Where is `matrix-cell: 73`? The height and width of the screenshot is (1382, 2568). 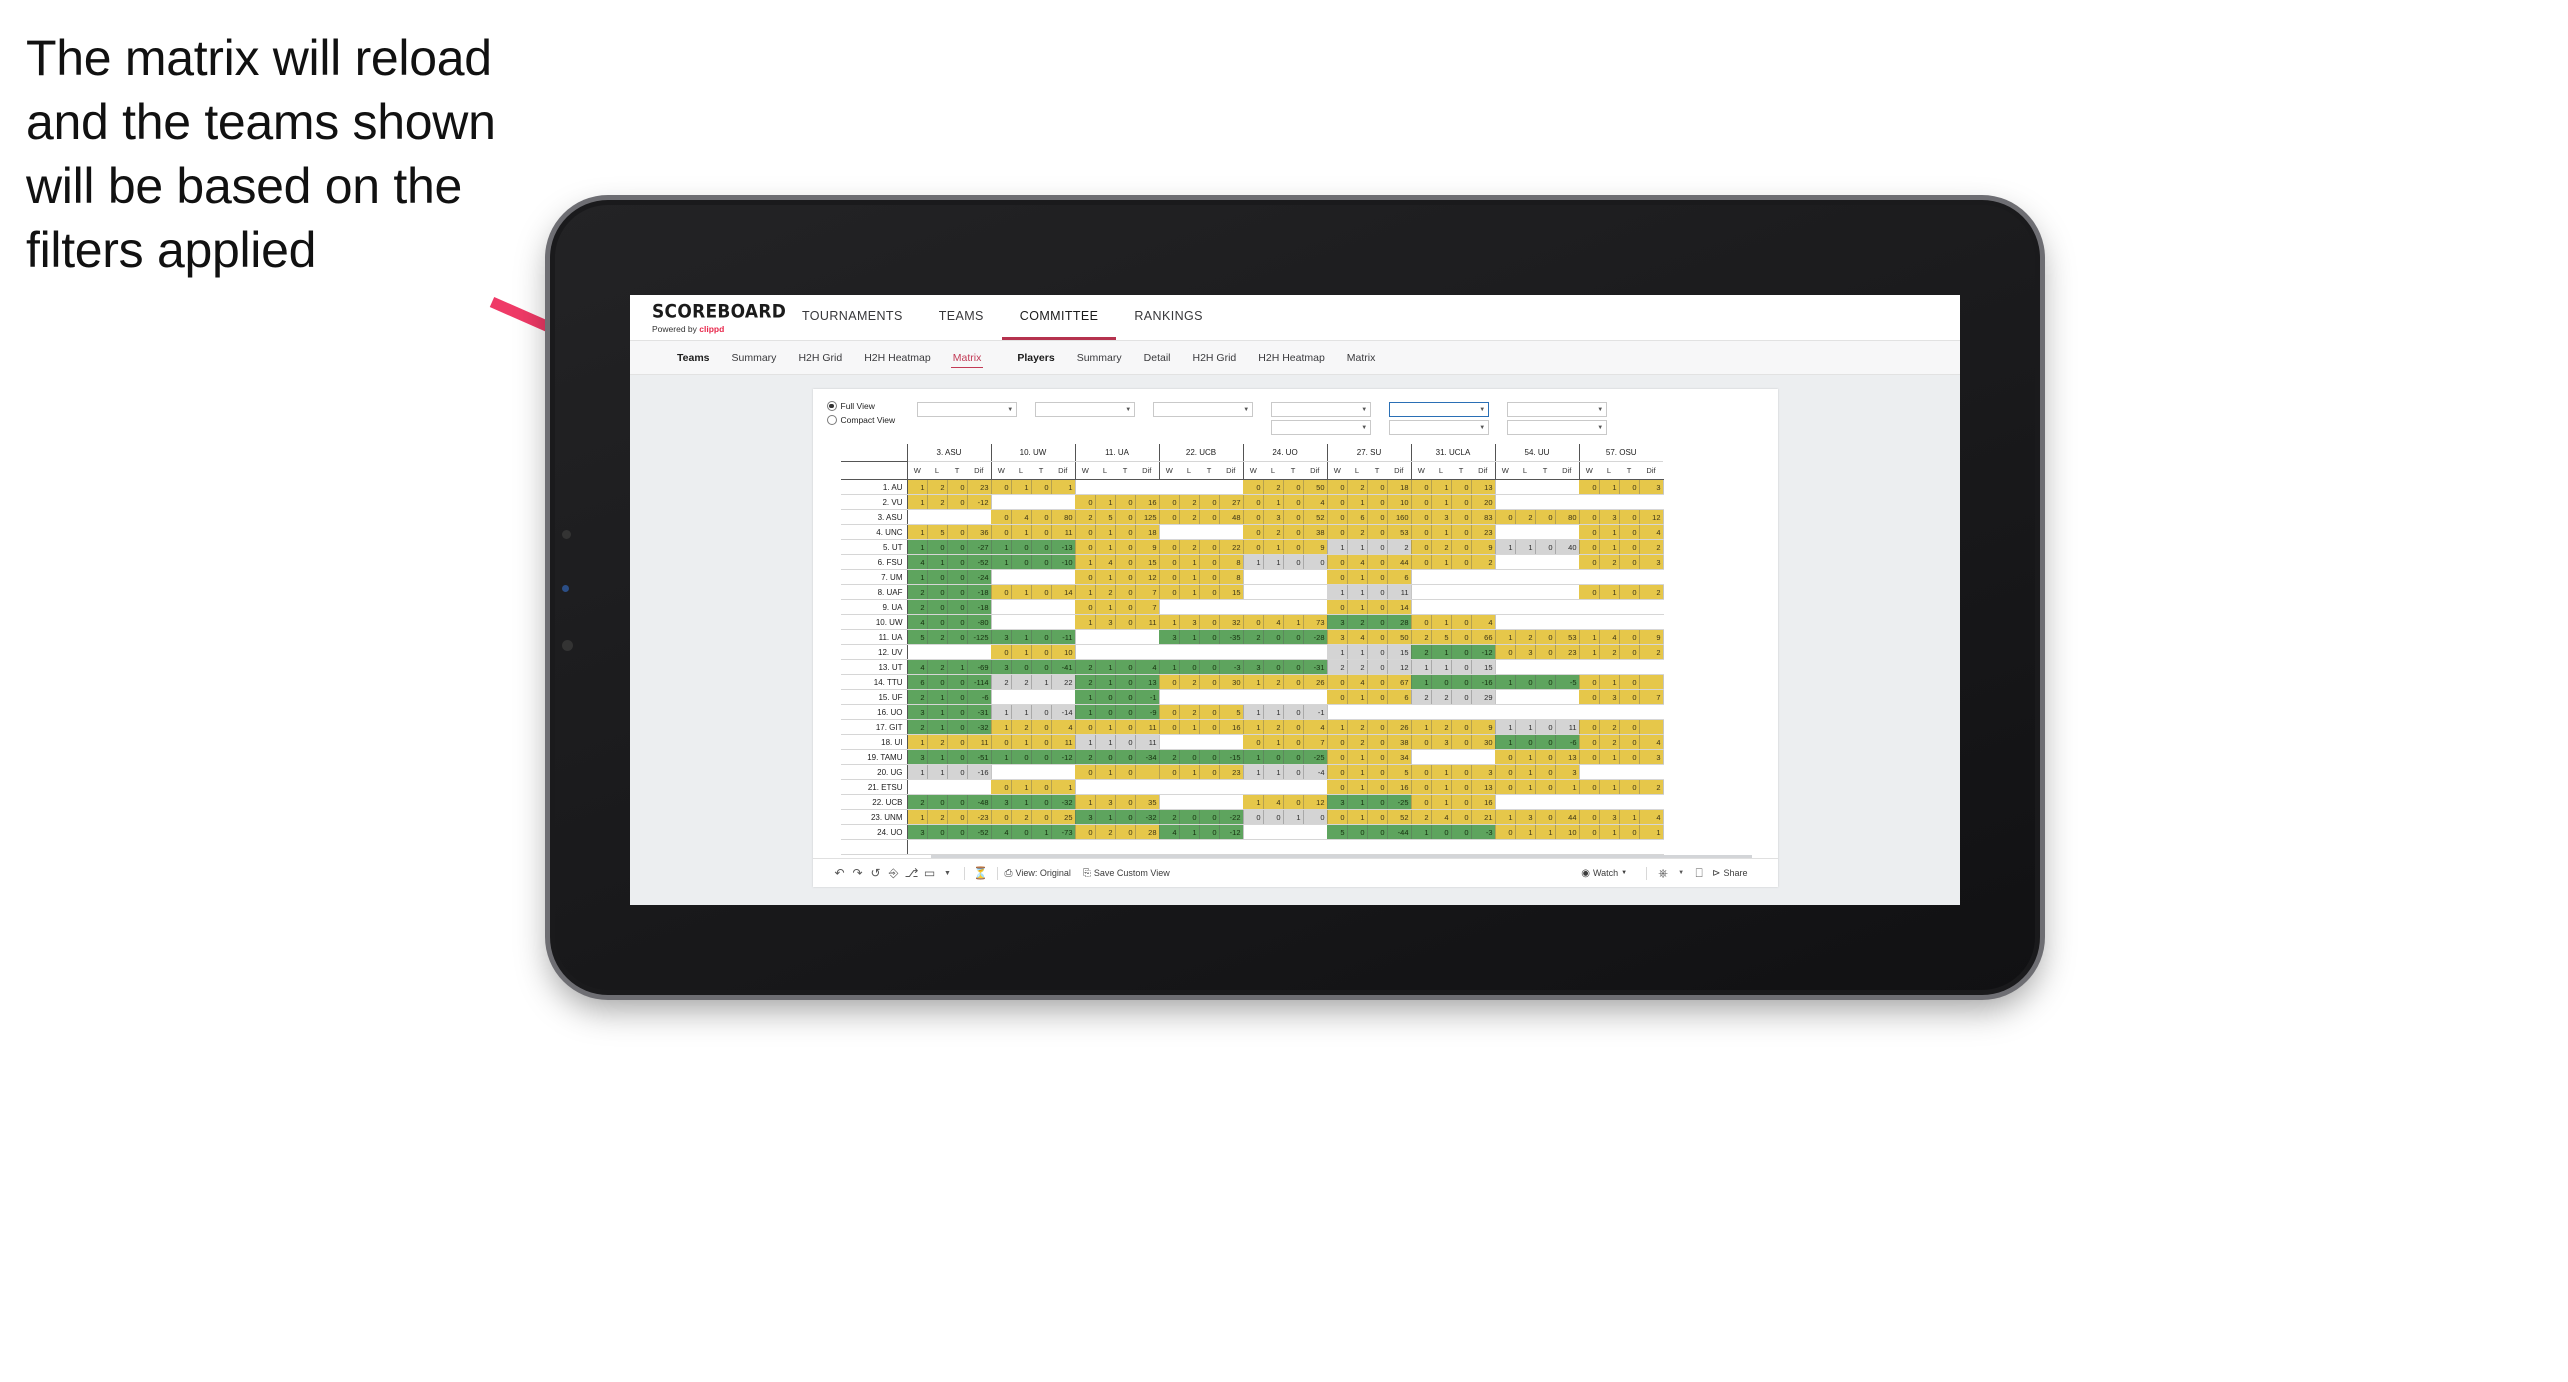 matrix-cell: 73 is located at coordinates (1315, 622).